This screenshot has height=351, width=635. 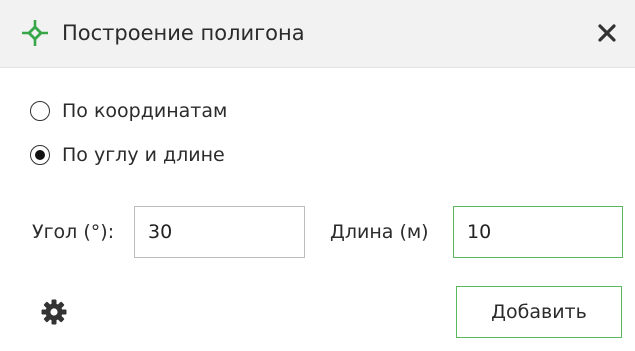 I want to click on length-label: Длина (м), so click(x=379, y=232).